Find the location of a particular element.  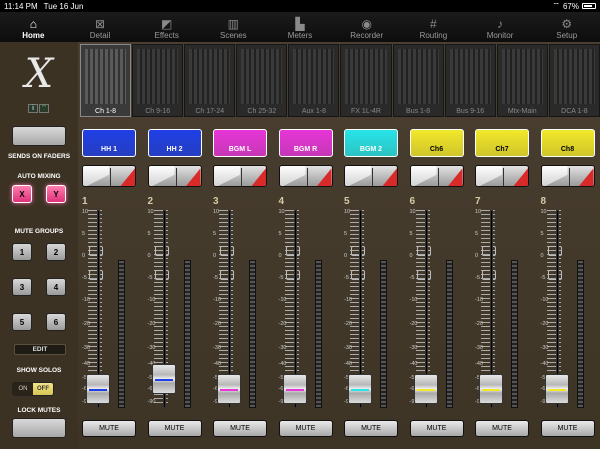

mute-group-6-button: 6 is located at coordinates (56, 322).